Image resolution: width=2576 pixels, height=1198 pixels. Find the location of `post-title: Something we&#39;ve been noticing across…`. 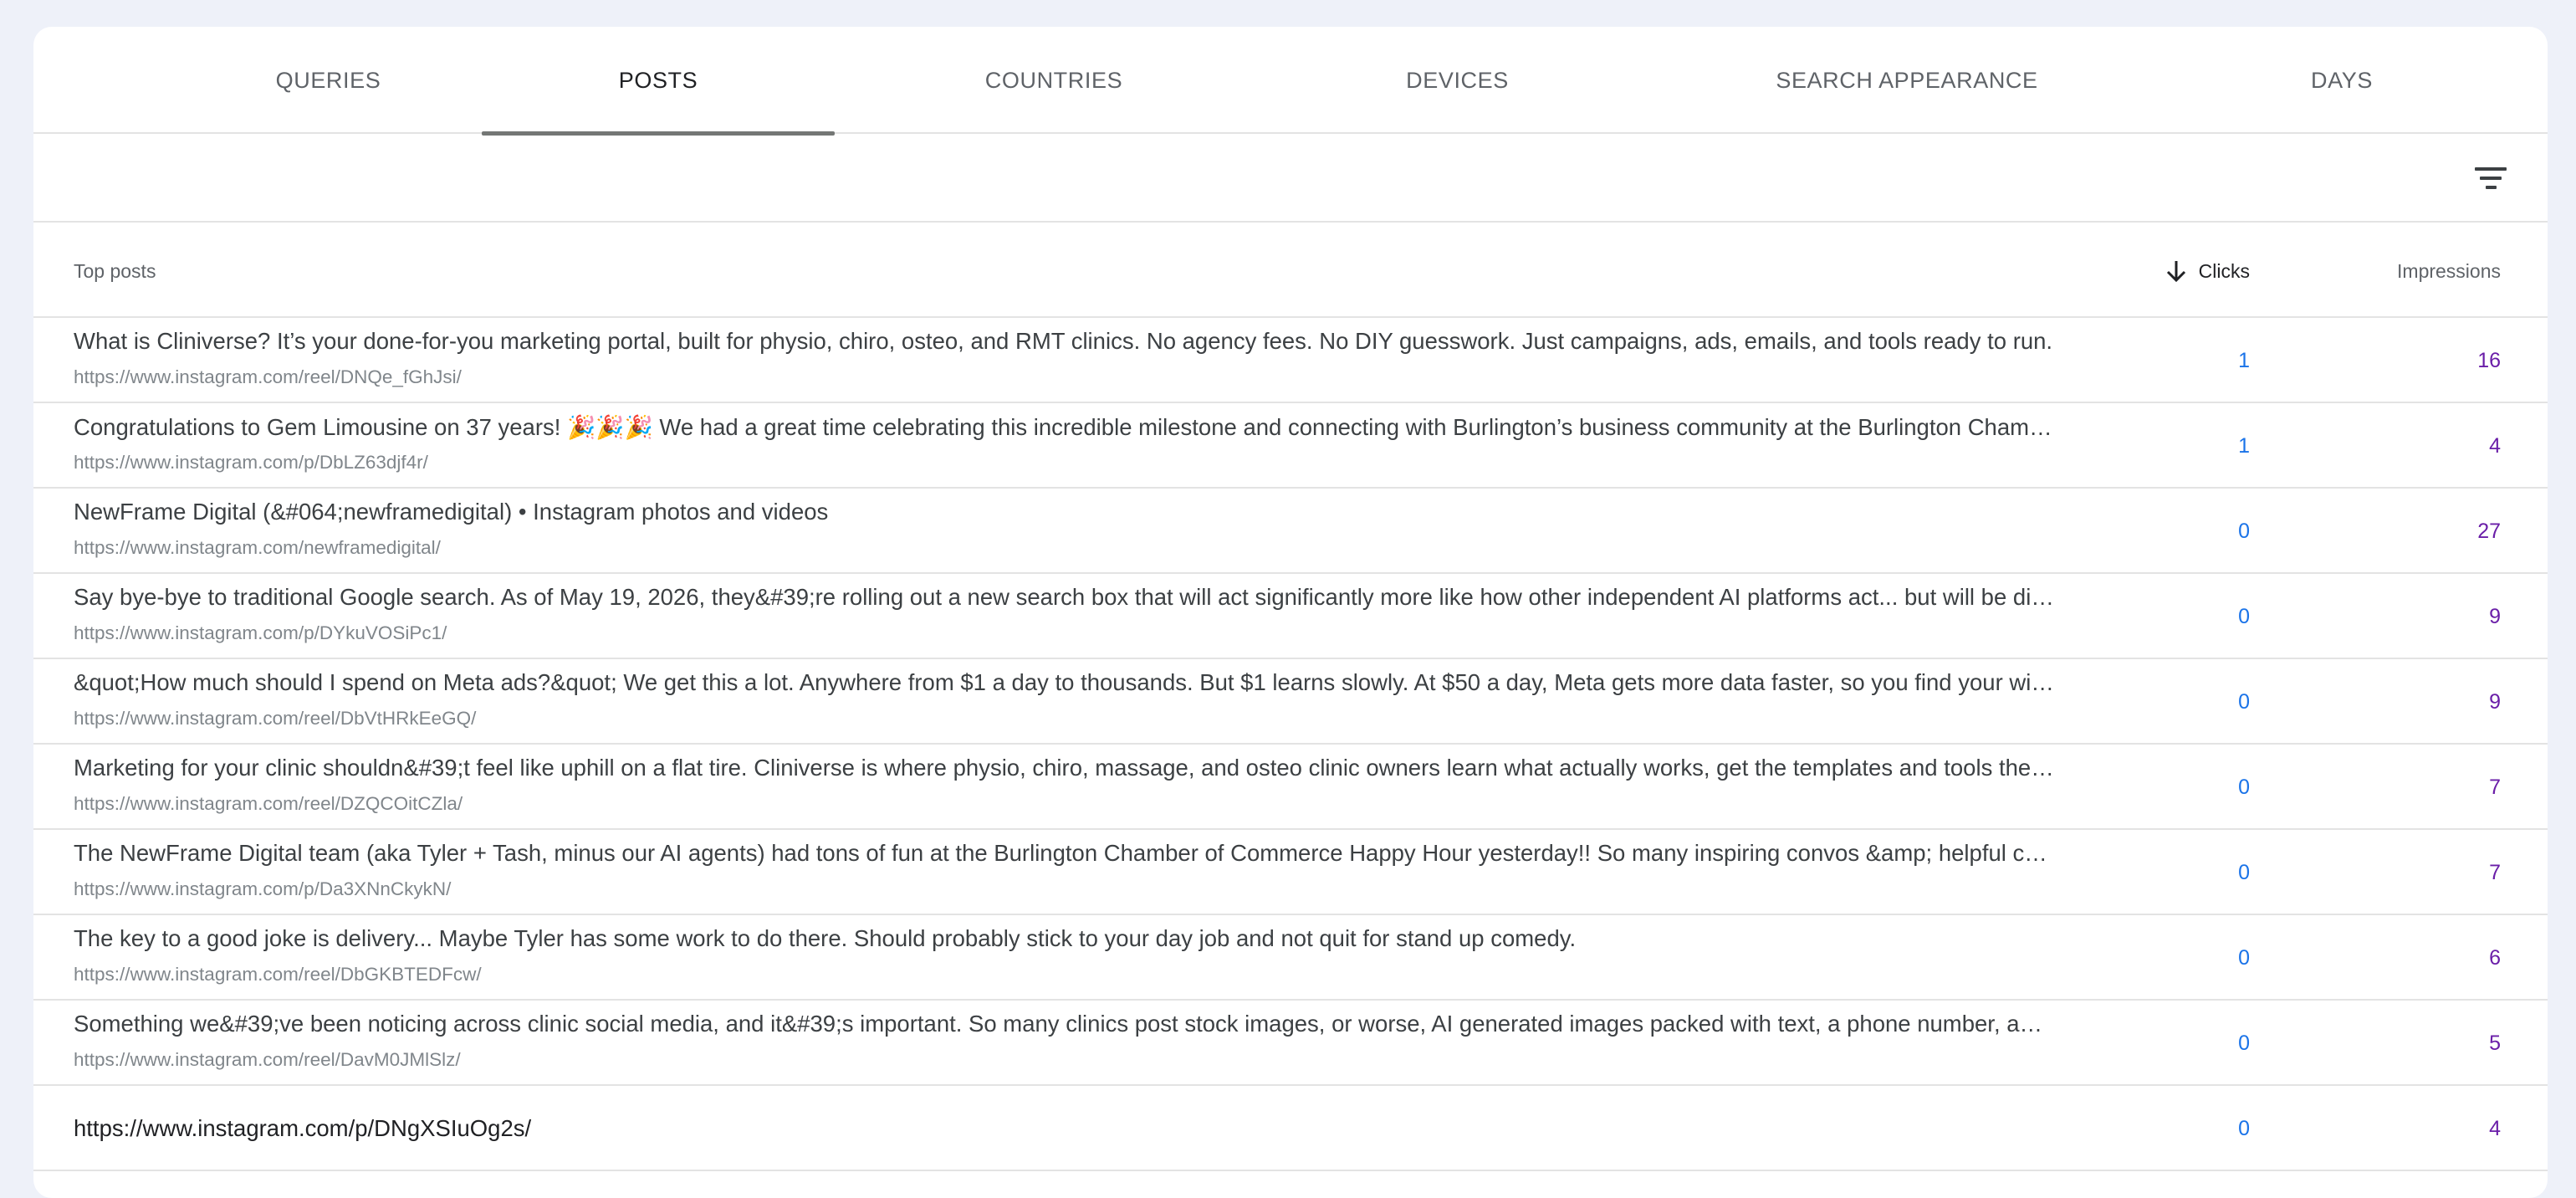

post-title: Something we&#39;ve been noticing across… is located at coordinates (1064, 1024).